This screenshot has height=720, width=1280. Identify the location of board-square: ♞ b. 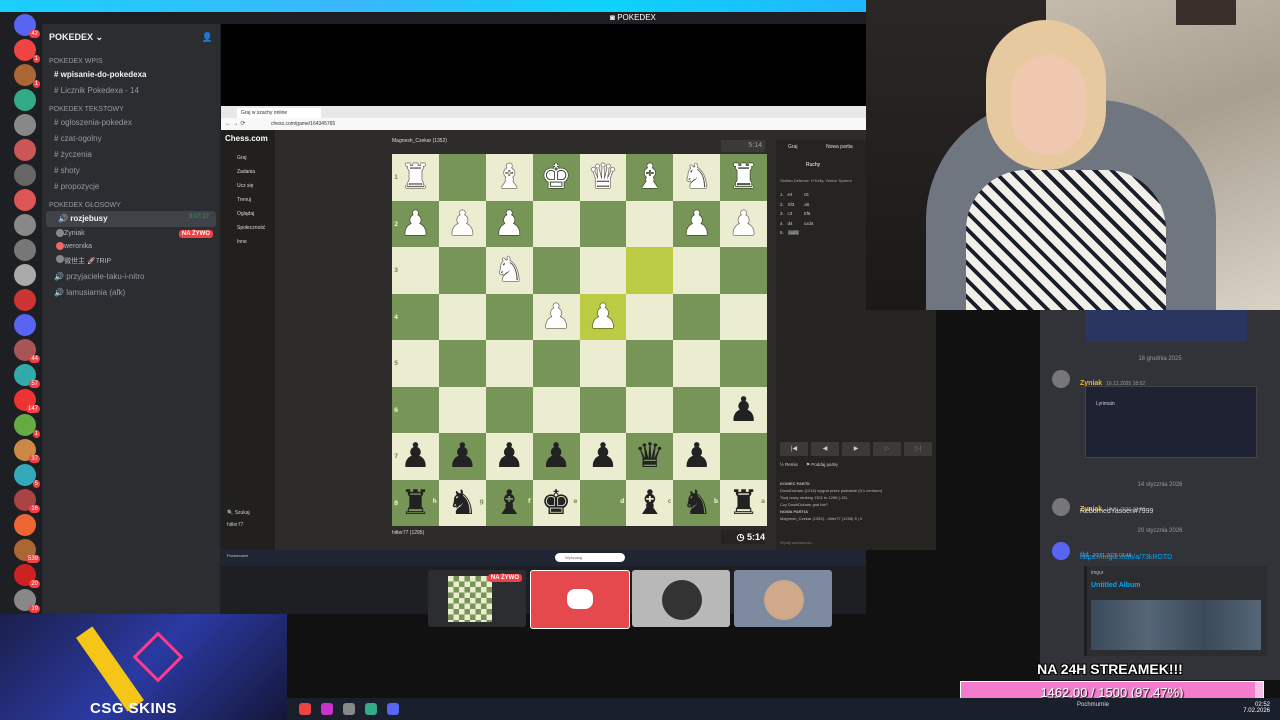
(697, 502).